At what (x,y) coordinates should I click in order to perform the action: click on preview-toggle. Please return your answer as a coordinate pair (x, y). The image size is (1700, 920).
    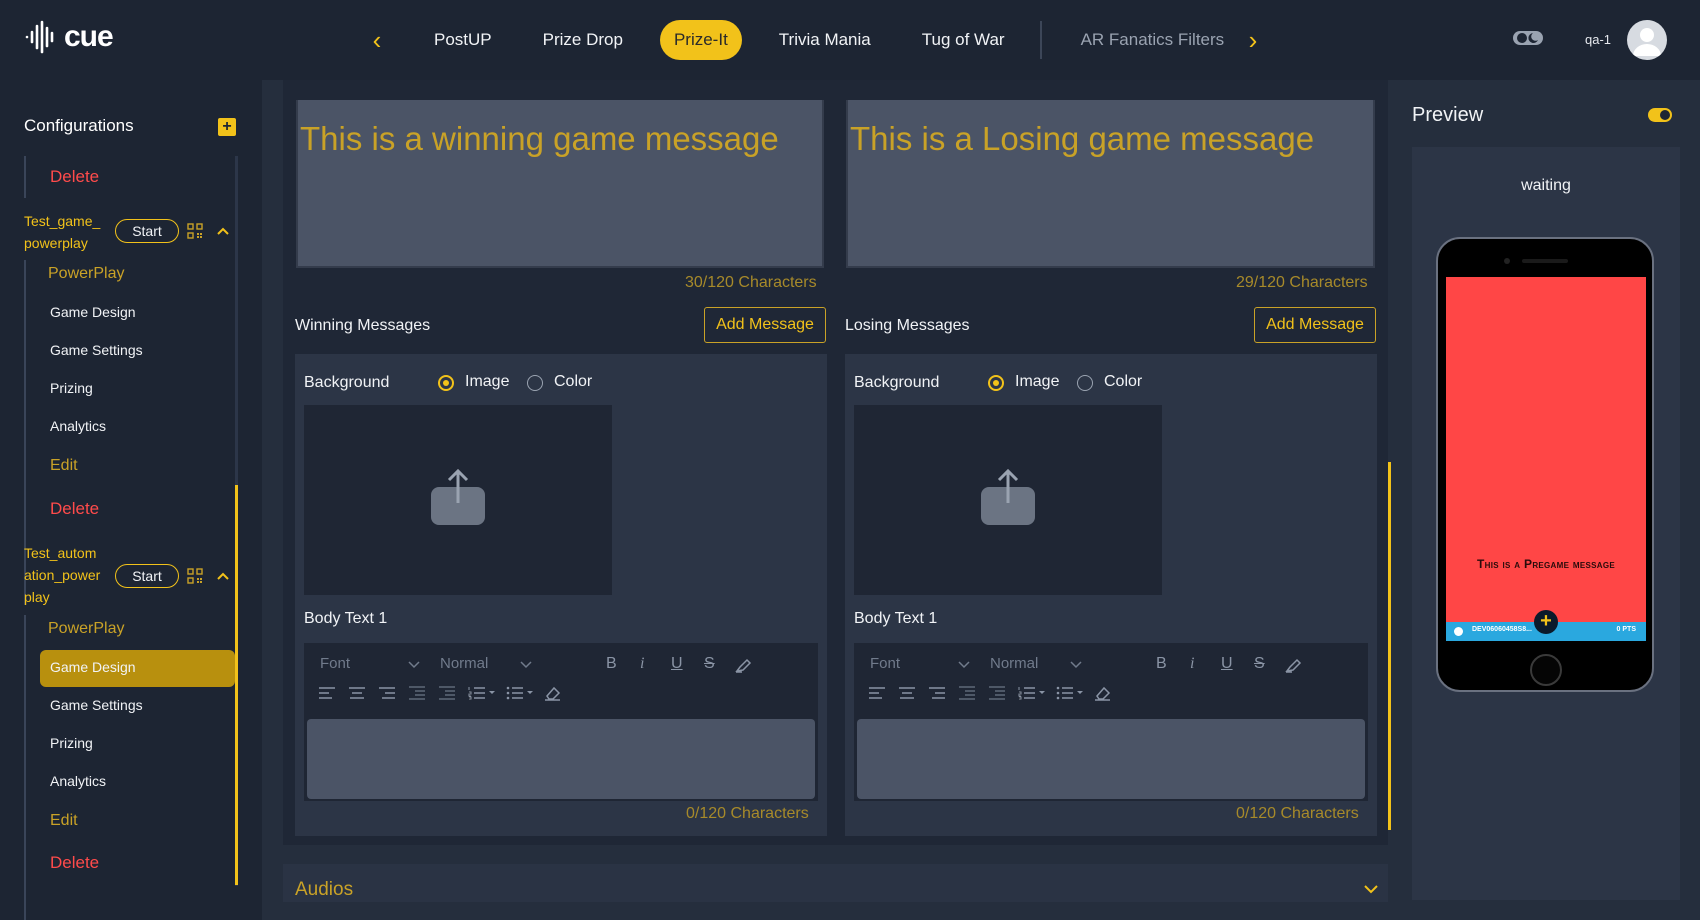
    Looking at the image, I should click on (1660, 115).